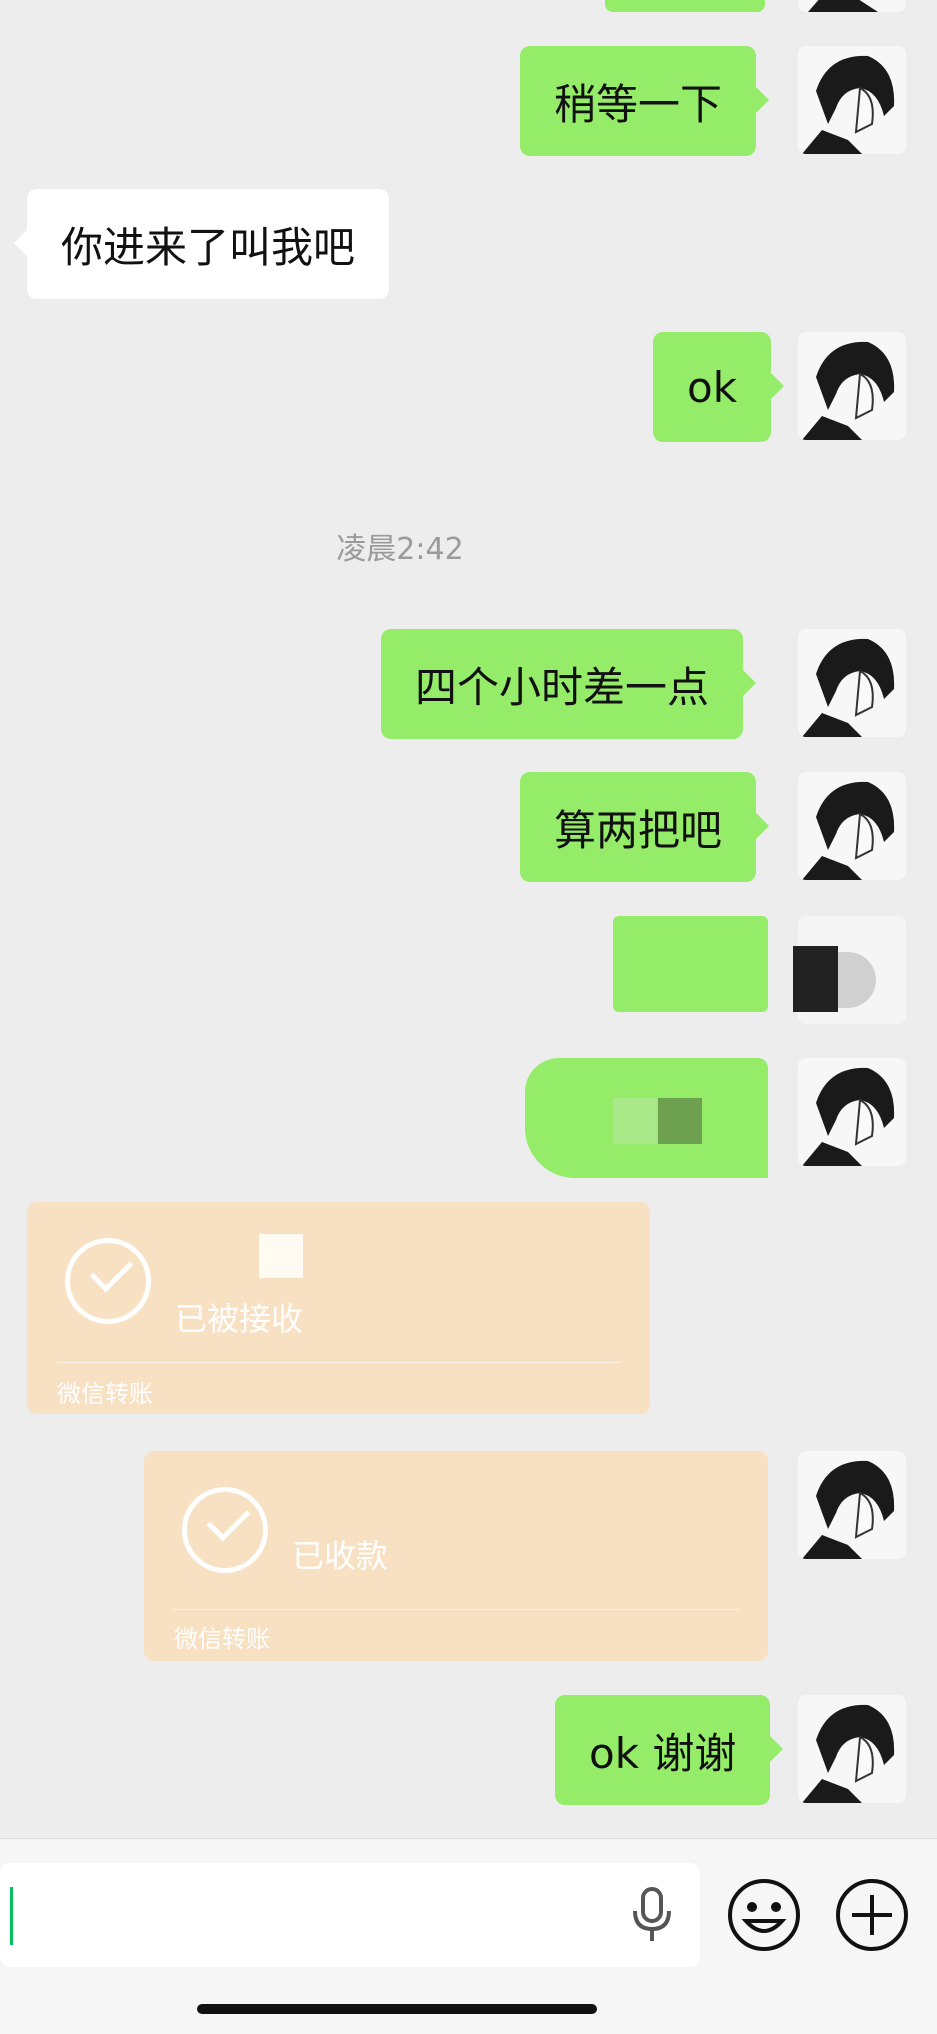 The height and width of the screenshot is (2034, 937). What do you see at coordinates (400, 549) in the screenshot?
I see `timestamp: 凌晨2:42` at bounding box center [400, 549].